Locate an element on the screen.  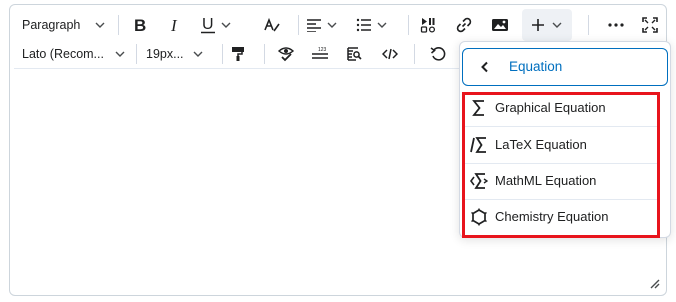
media-icon is located at coordinates (428, 25).